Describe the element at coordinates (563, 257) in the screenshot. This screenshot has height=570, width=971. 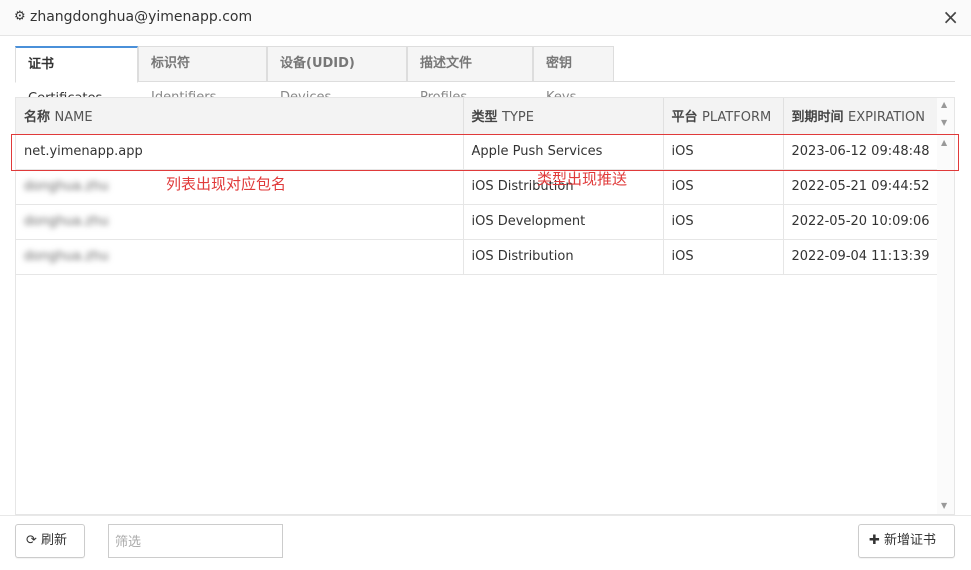
I see `cell-type: iOS Distribution` at that location.